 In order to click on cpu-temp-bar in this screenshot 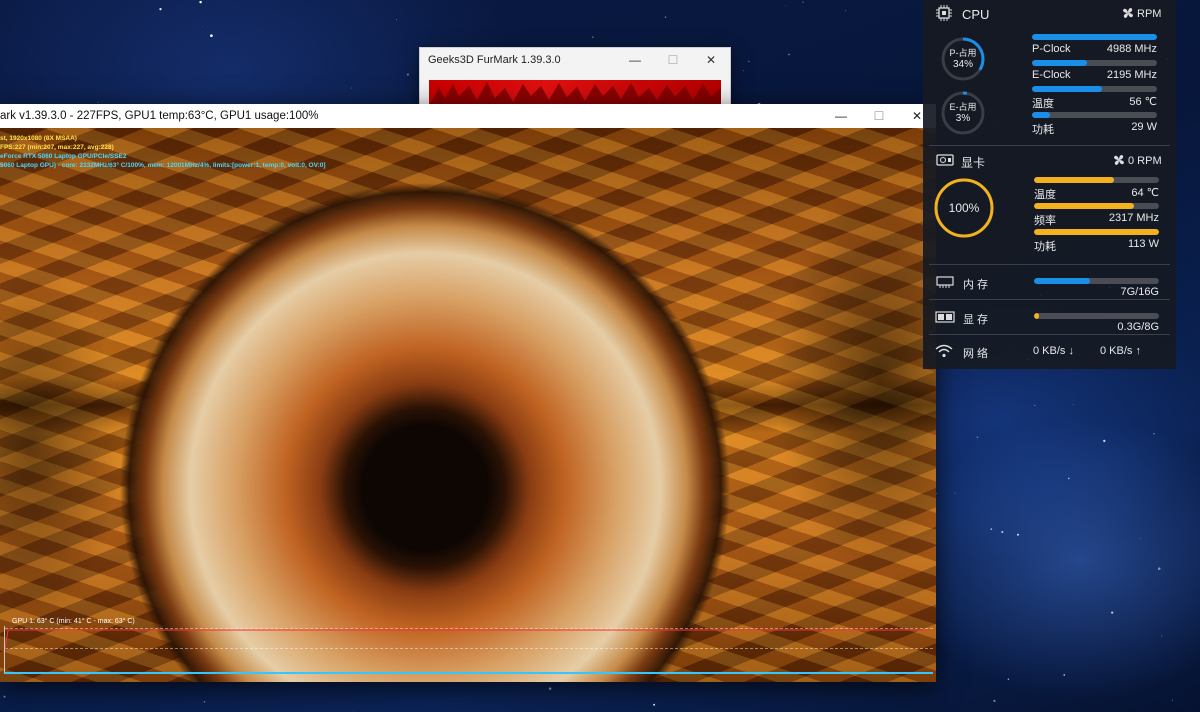, I will do `click(1094, 89)`.